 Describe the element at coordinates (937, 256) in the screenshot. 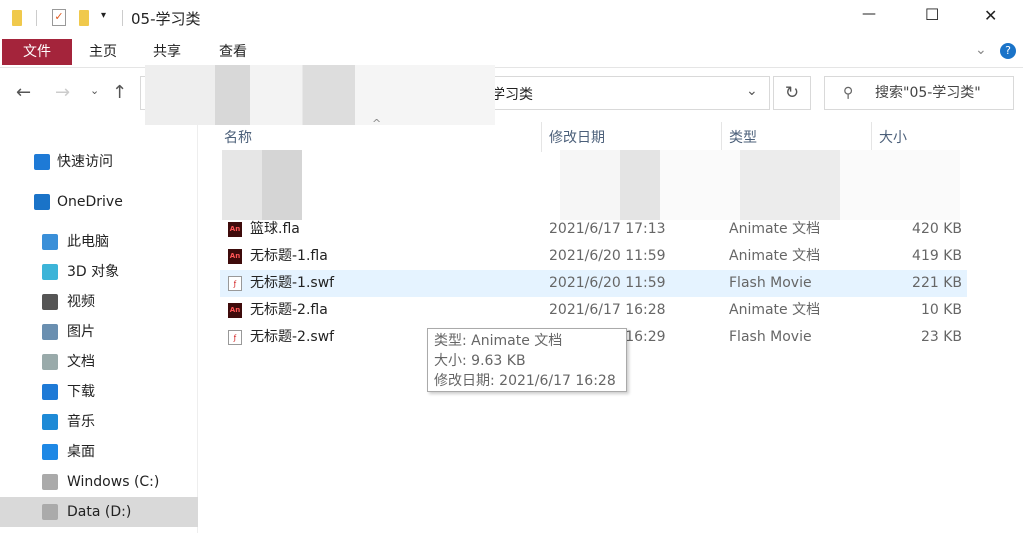

I see `file-size: 419 KB` at that location.